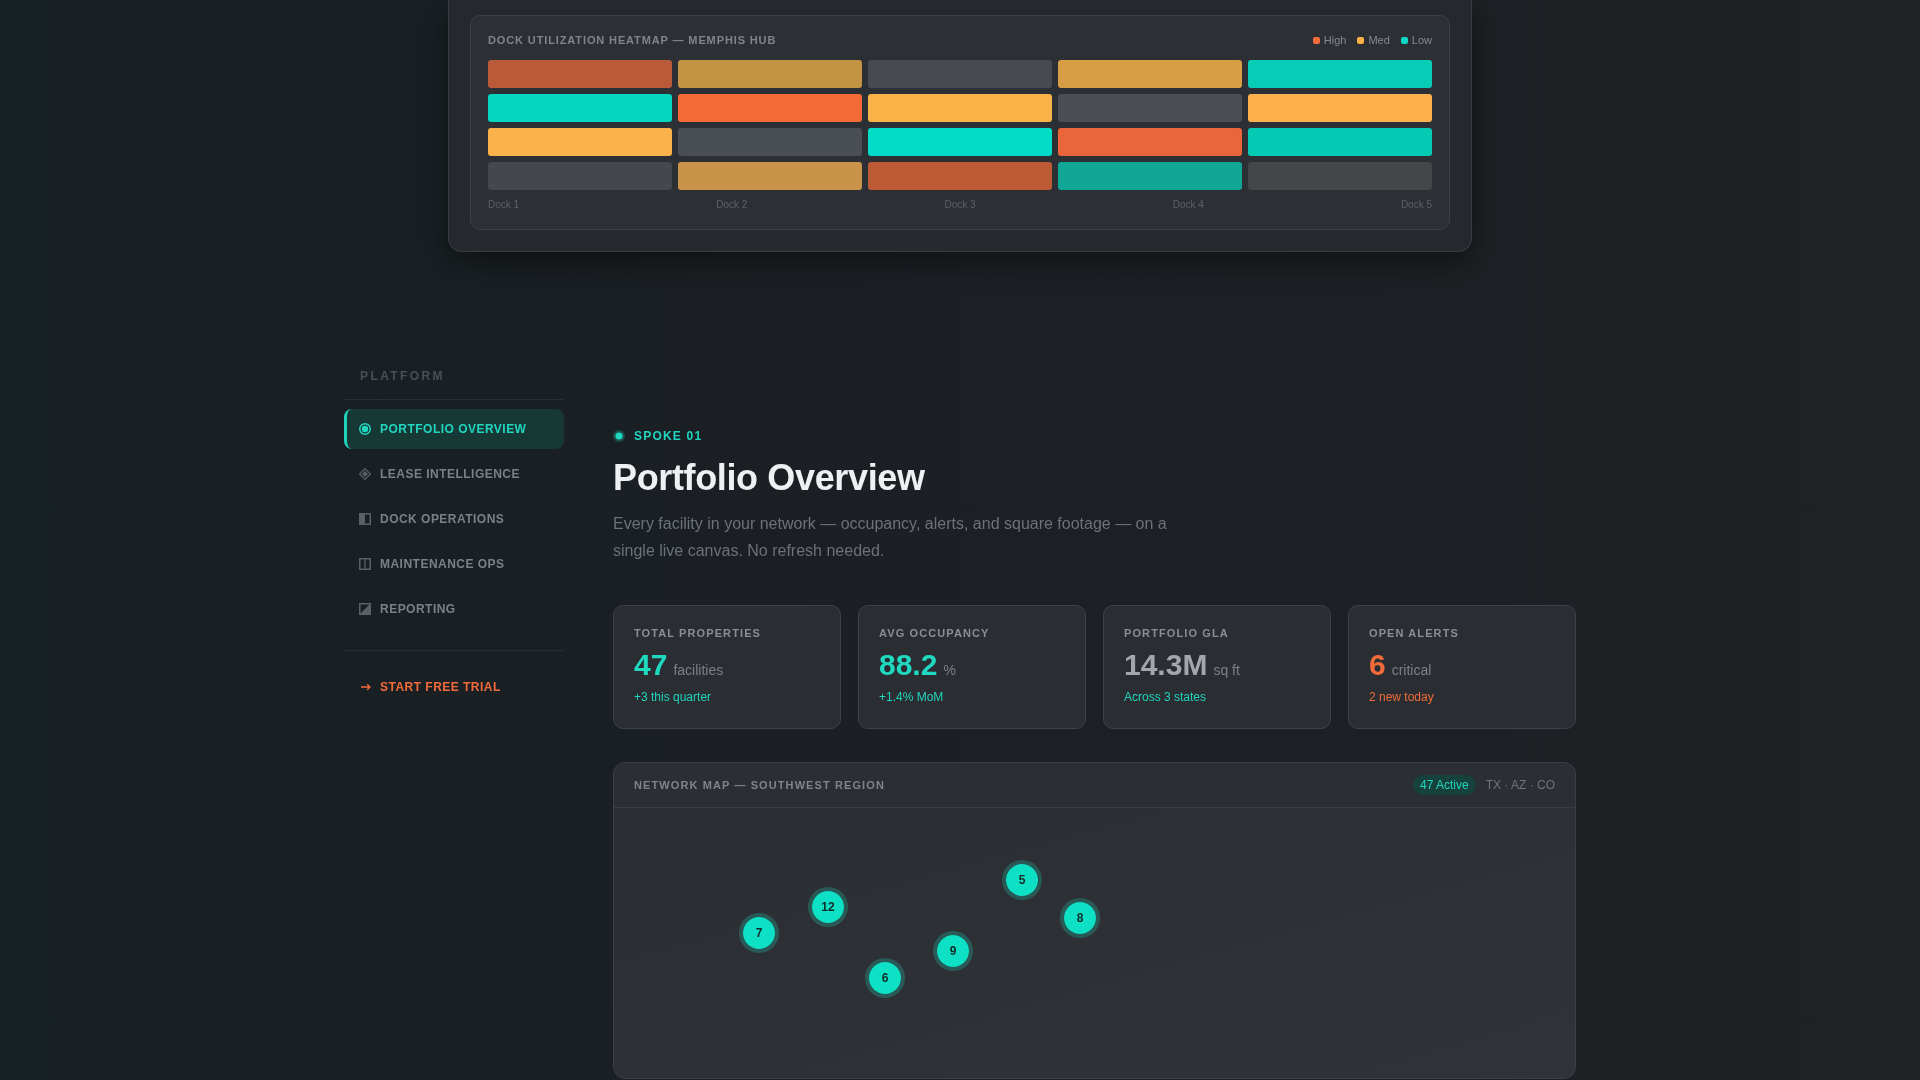 This screenshot has height=1080, width=1920. What do you see at coordinates (365, 519) in the screenshot?
I see `half-filled-square-icon` at bounding box center [365, 519].